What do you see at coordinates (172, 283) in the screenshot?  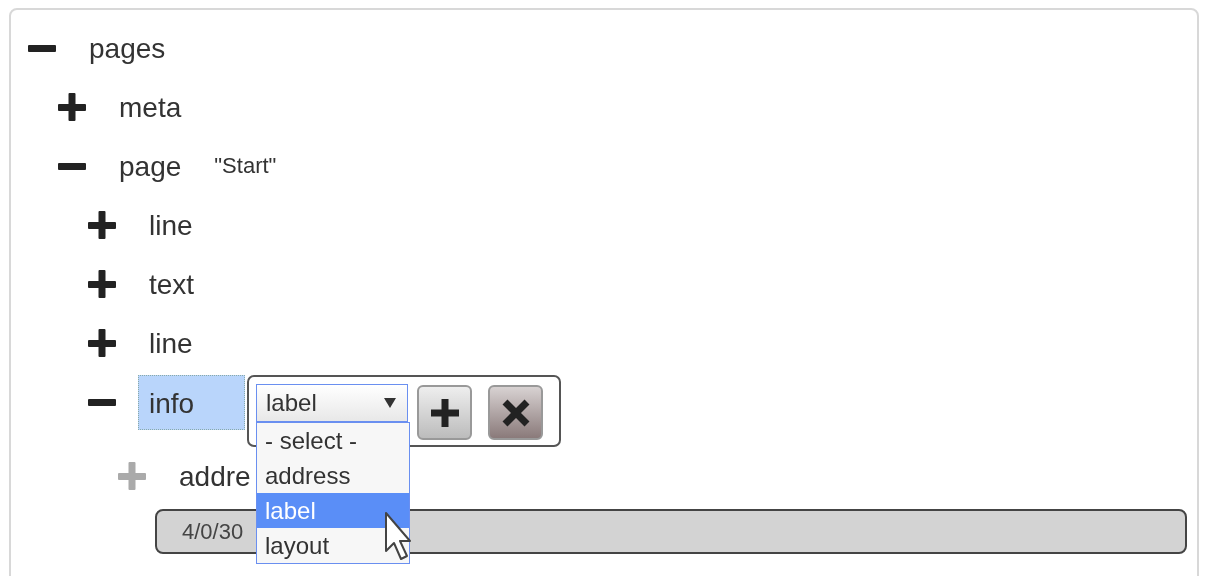 I see `node-label: text` at bounding box center [172, 283].